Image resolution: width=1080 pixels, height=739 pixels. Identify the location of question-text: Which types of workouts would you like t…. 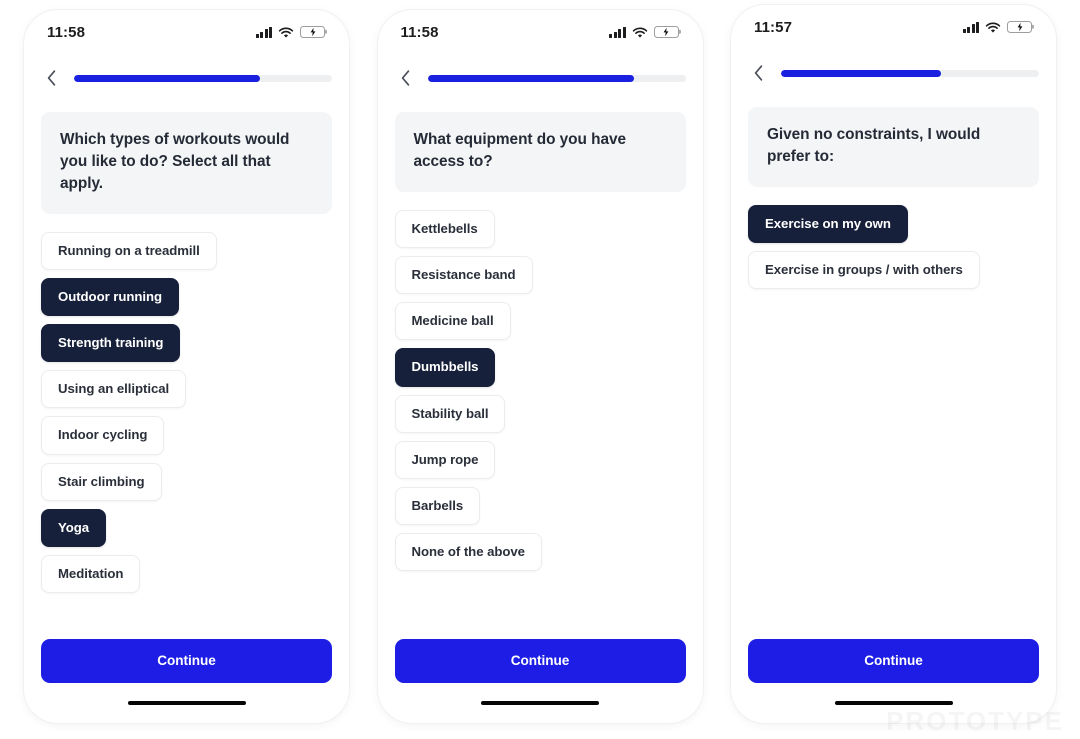
(175, 161).